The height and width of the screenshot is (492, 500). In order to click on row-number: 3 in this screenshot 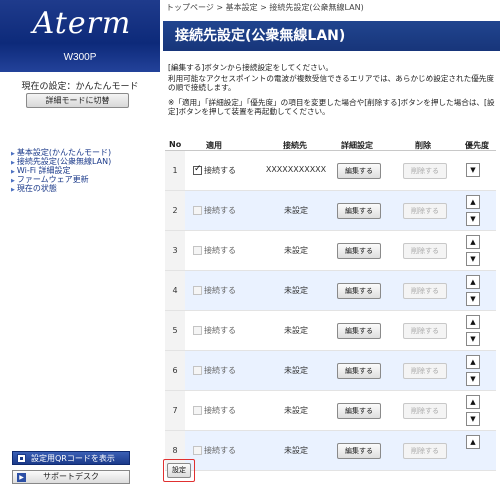, I will do `click(175, 250)`.